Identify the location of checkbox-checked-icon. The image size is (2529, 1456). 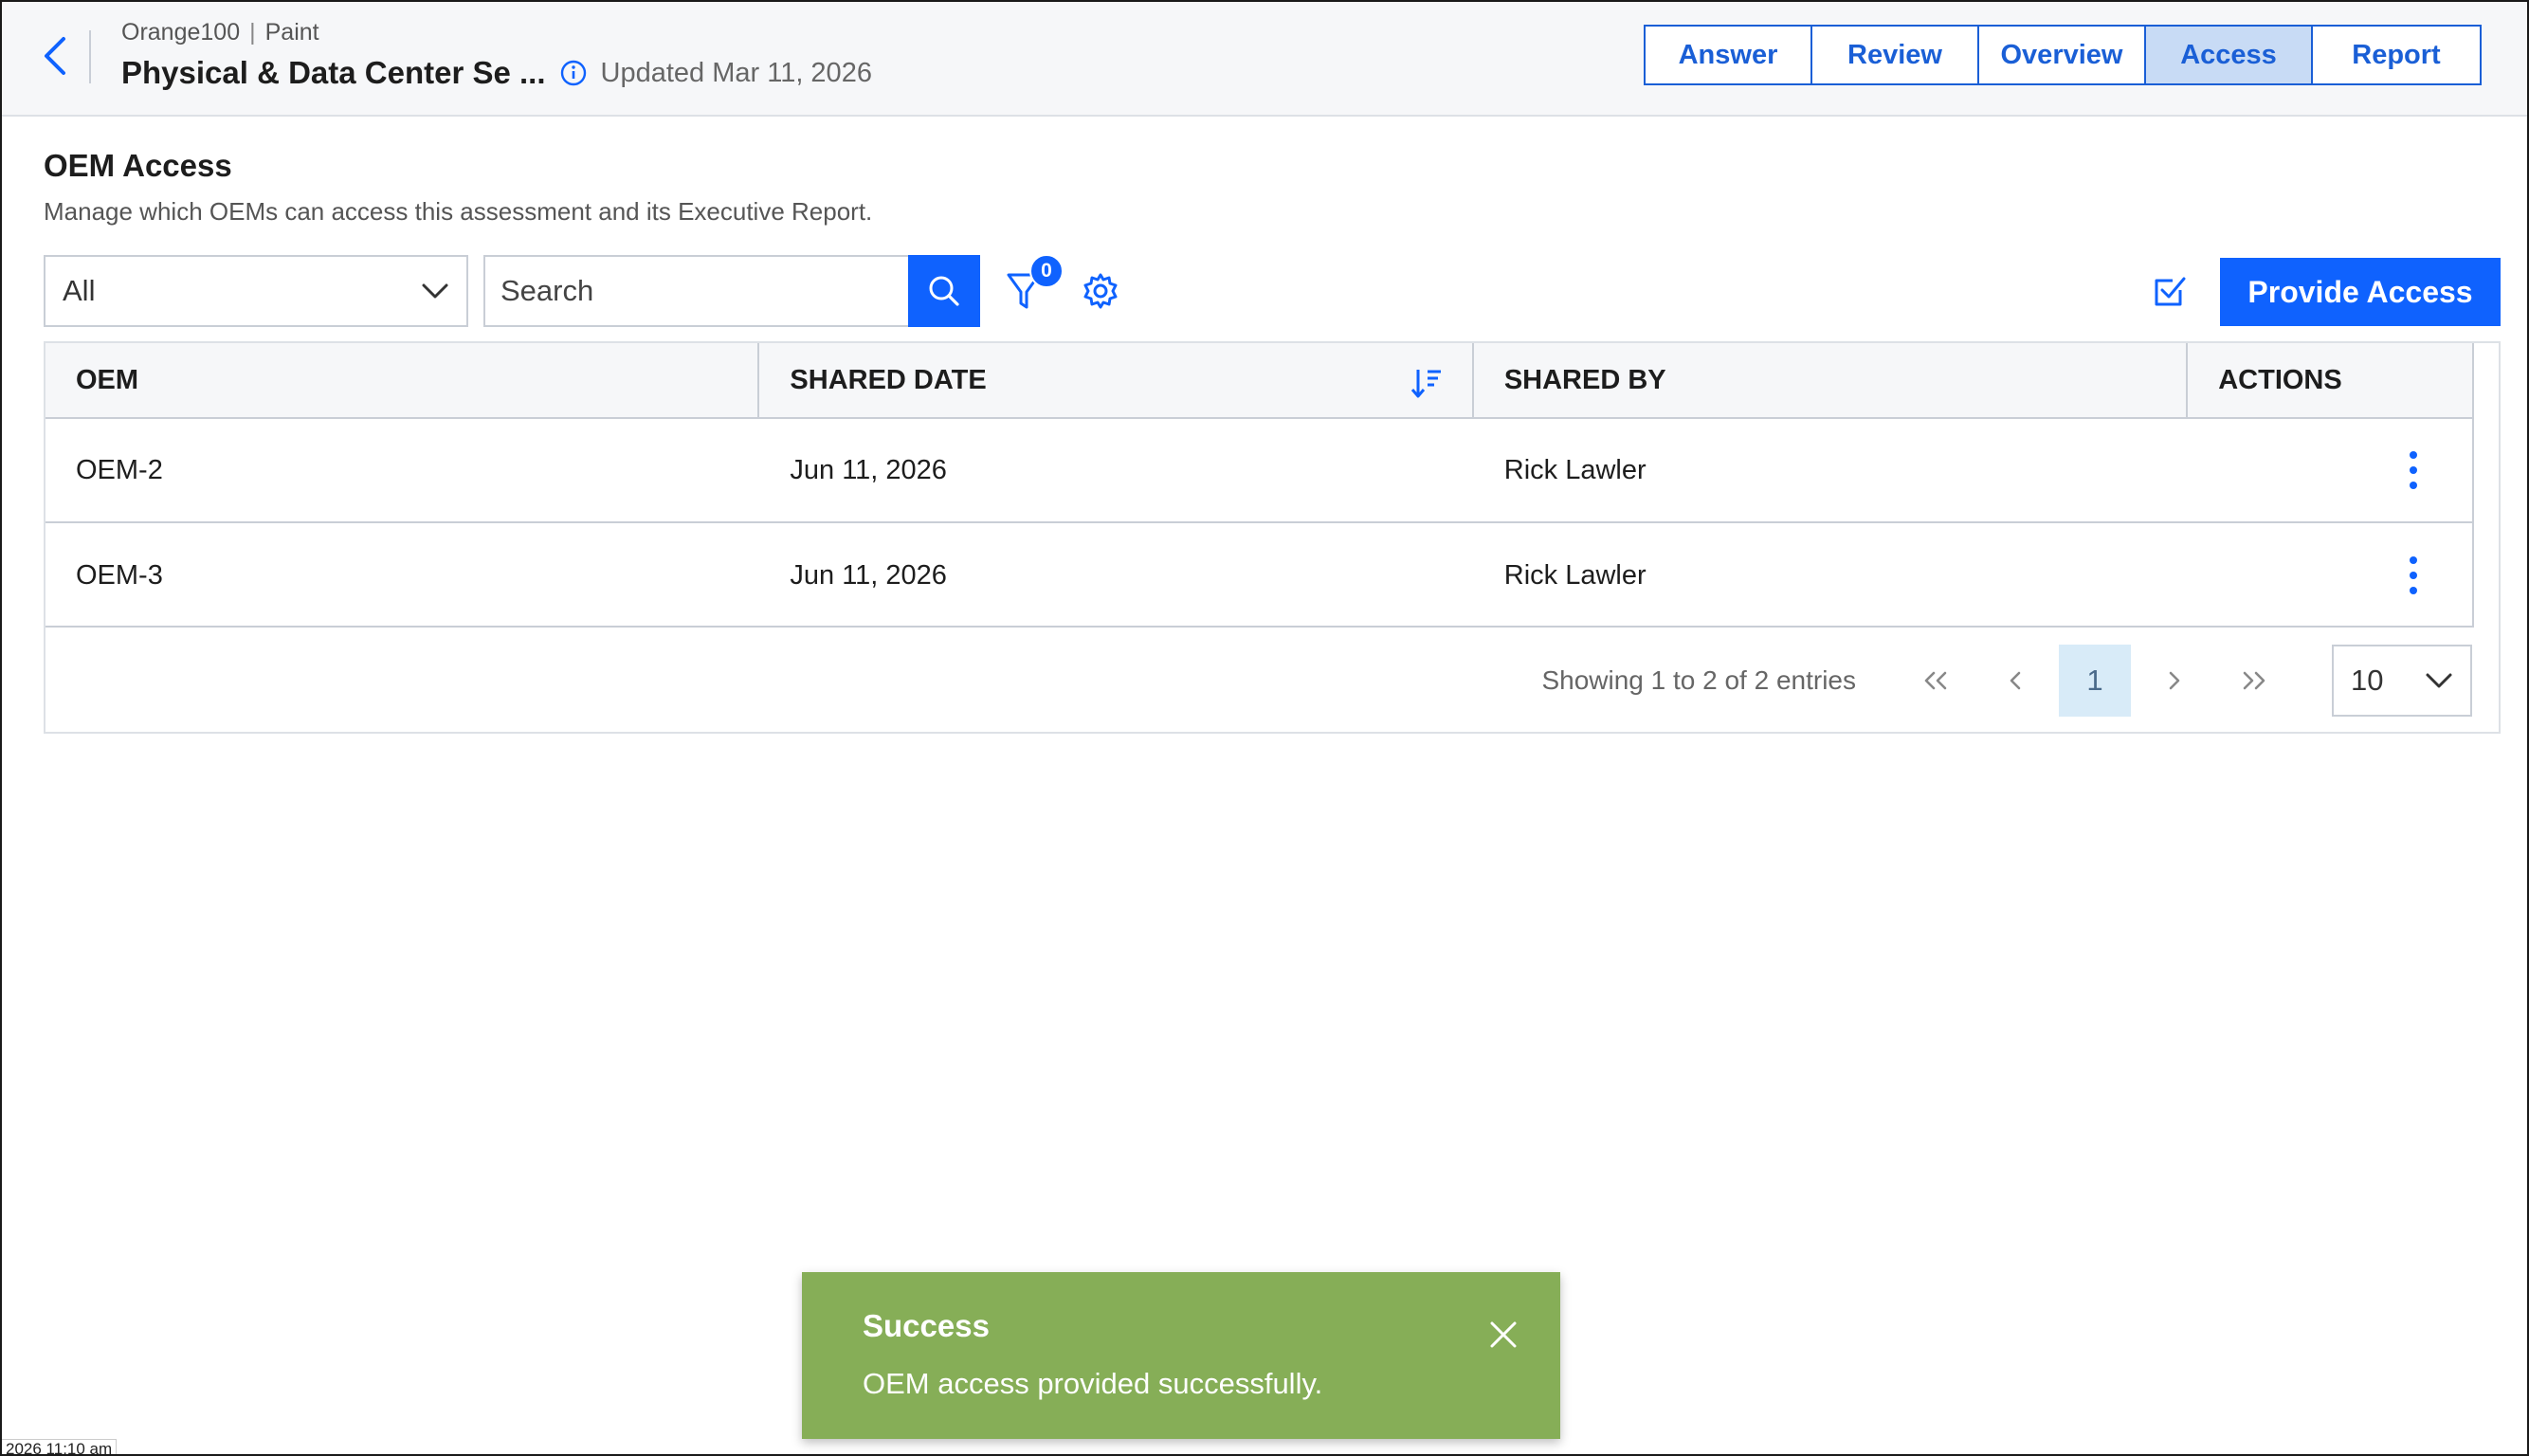
(2170, 291).